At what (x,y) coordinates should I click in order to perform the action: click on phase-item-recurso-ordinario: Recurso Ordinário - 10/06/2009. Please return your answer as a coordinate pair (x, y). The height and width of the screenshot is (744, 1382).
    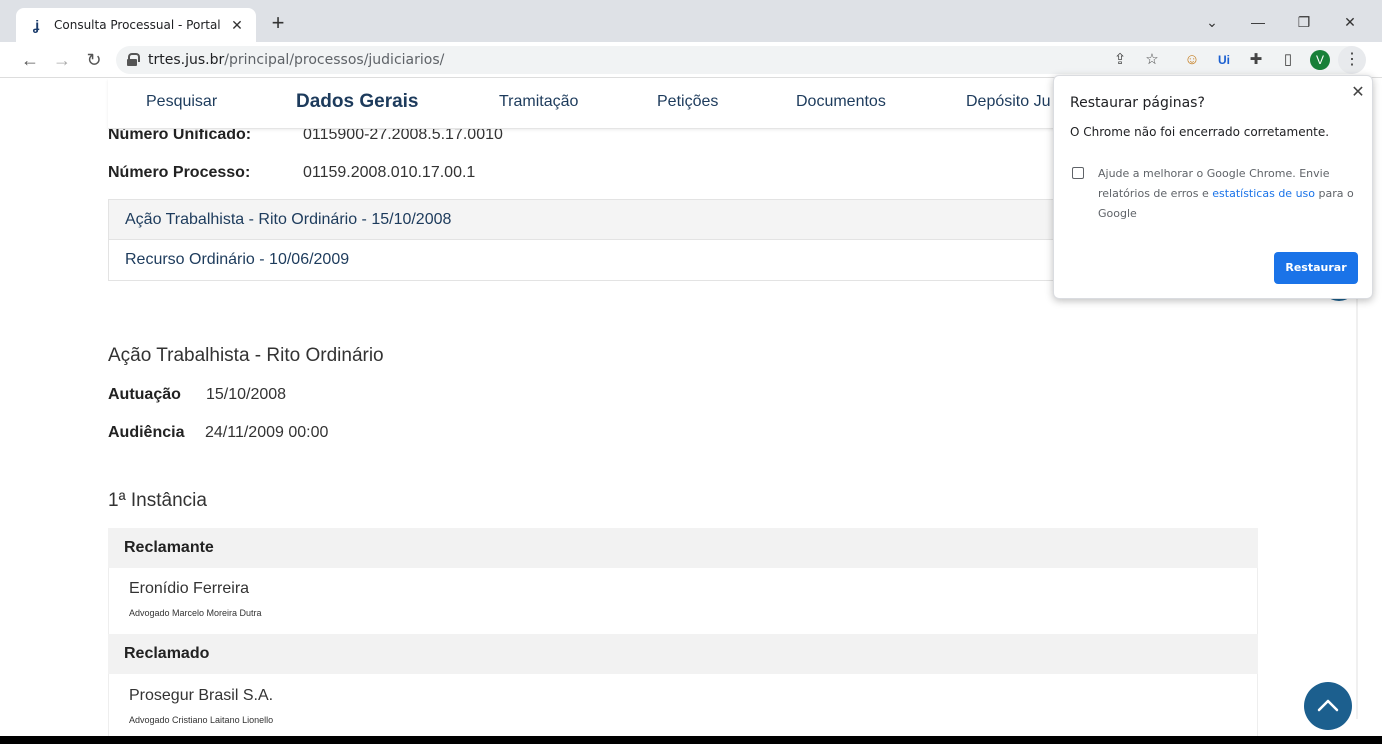
    Looking at the image, I should click on (588, 260).